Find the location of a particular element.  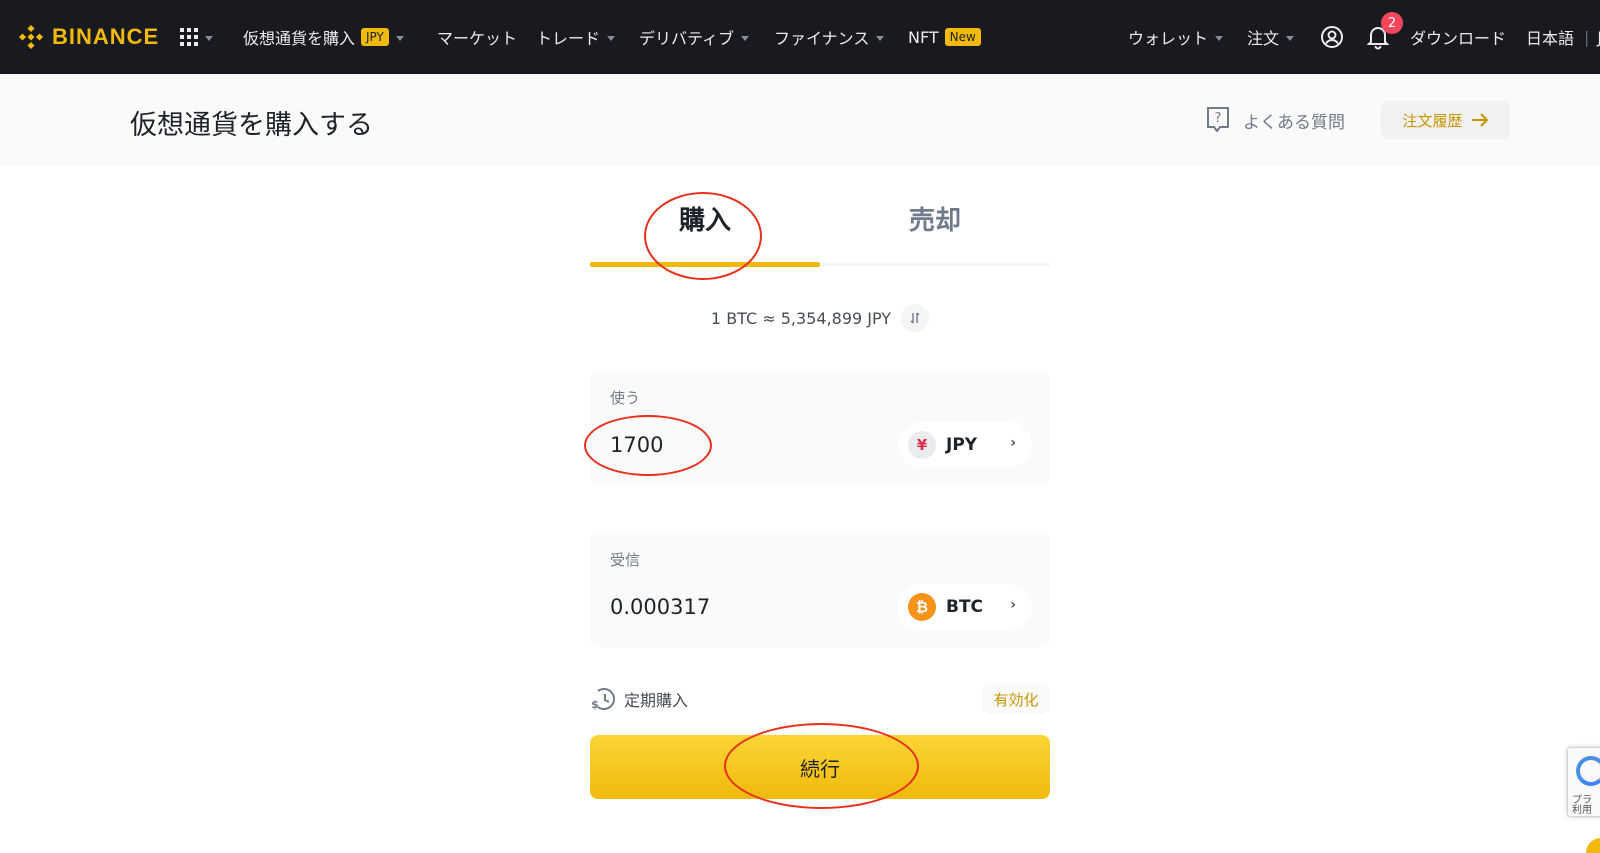

grid-icon is located at coordinates (189, 37).